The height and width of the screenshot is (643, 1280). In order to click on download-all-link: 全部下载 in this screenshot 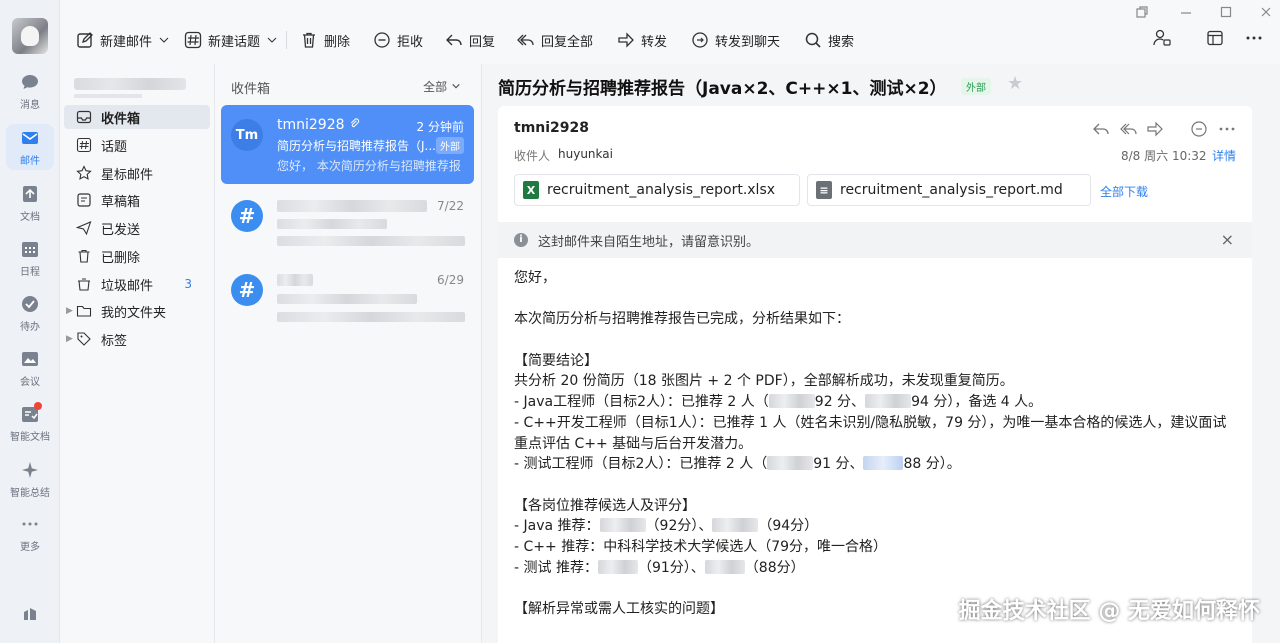, I will do `click(1124, 191)`.